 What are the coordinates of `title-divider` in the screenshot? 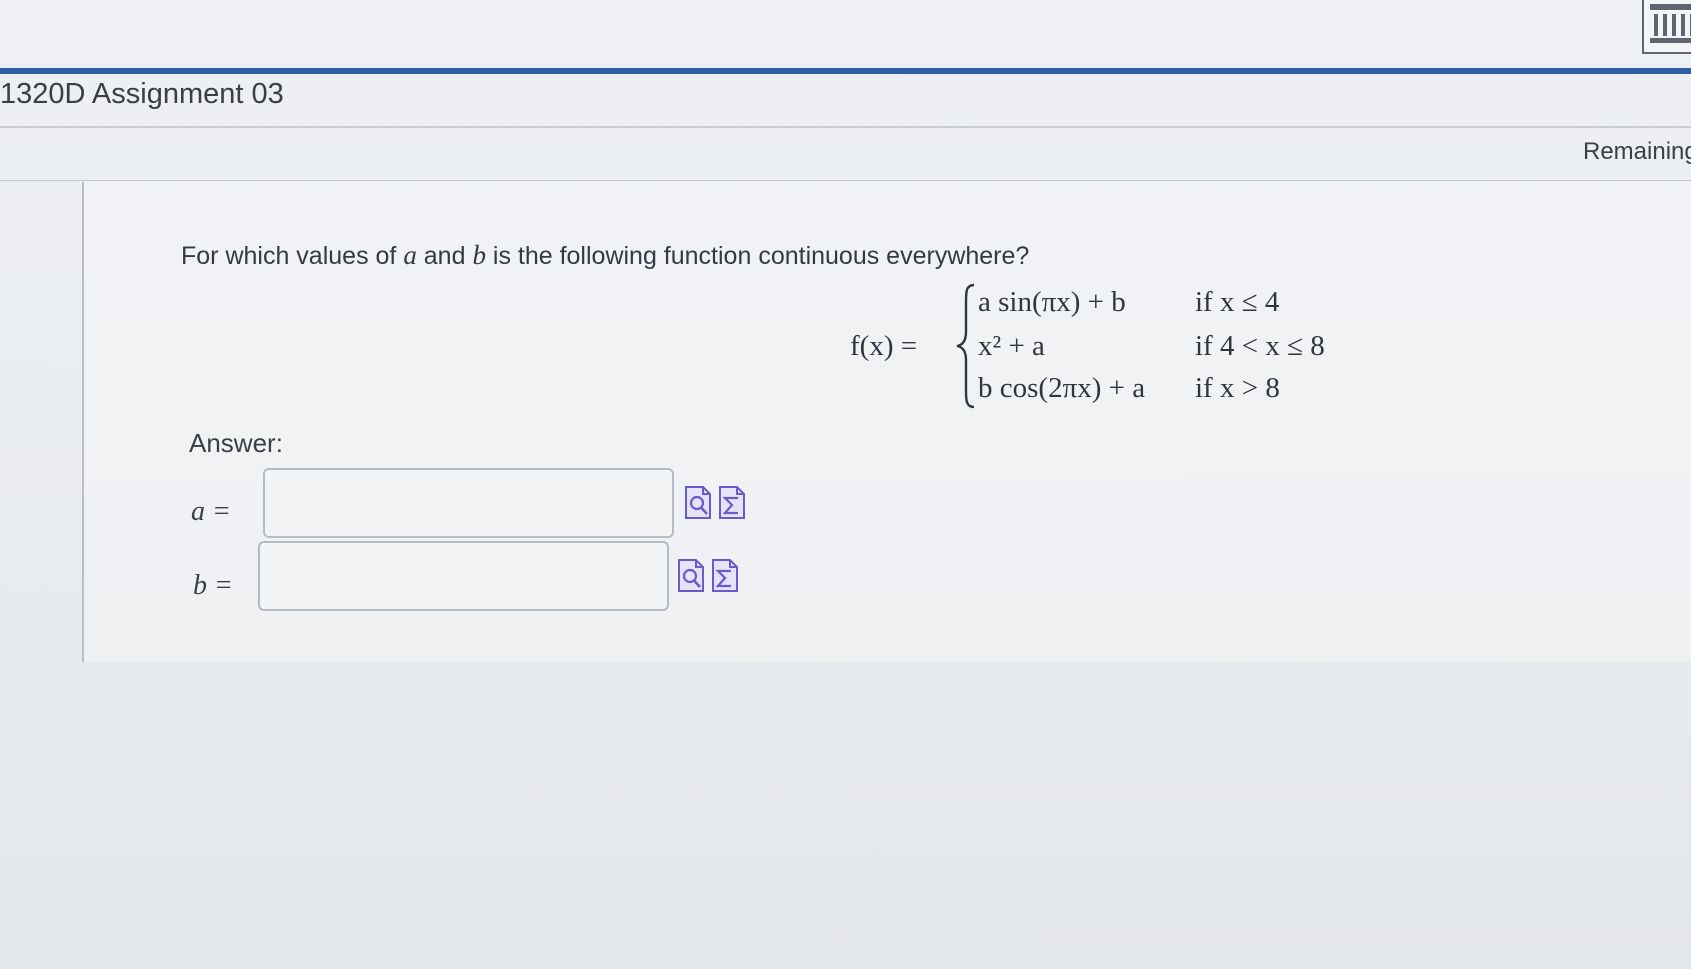 It's located at (845, 127).